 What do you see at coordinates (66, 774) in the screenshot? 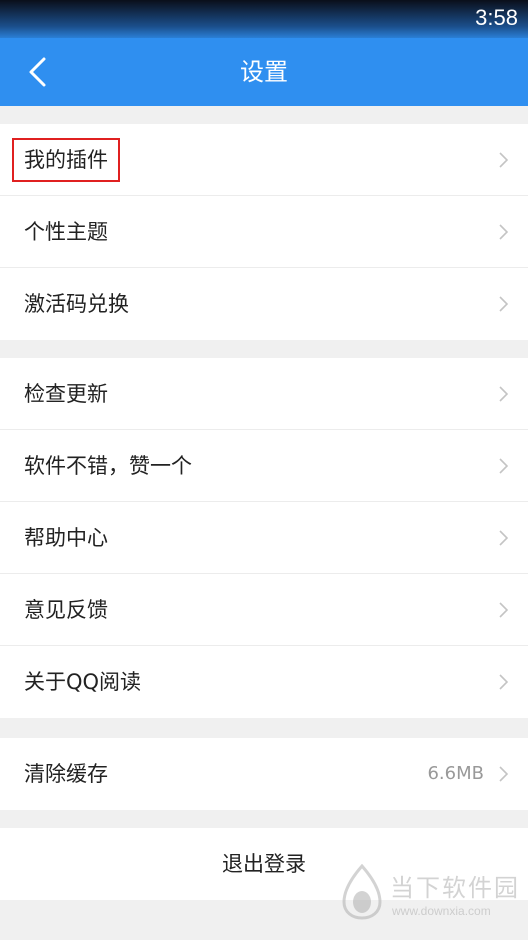
I see `settings-item-label: 清除缓存` at bounding box center [66, 774].